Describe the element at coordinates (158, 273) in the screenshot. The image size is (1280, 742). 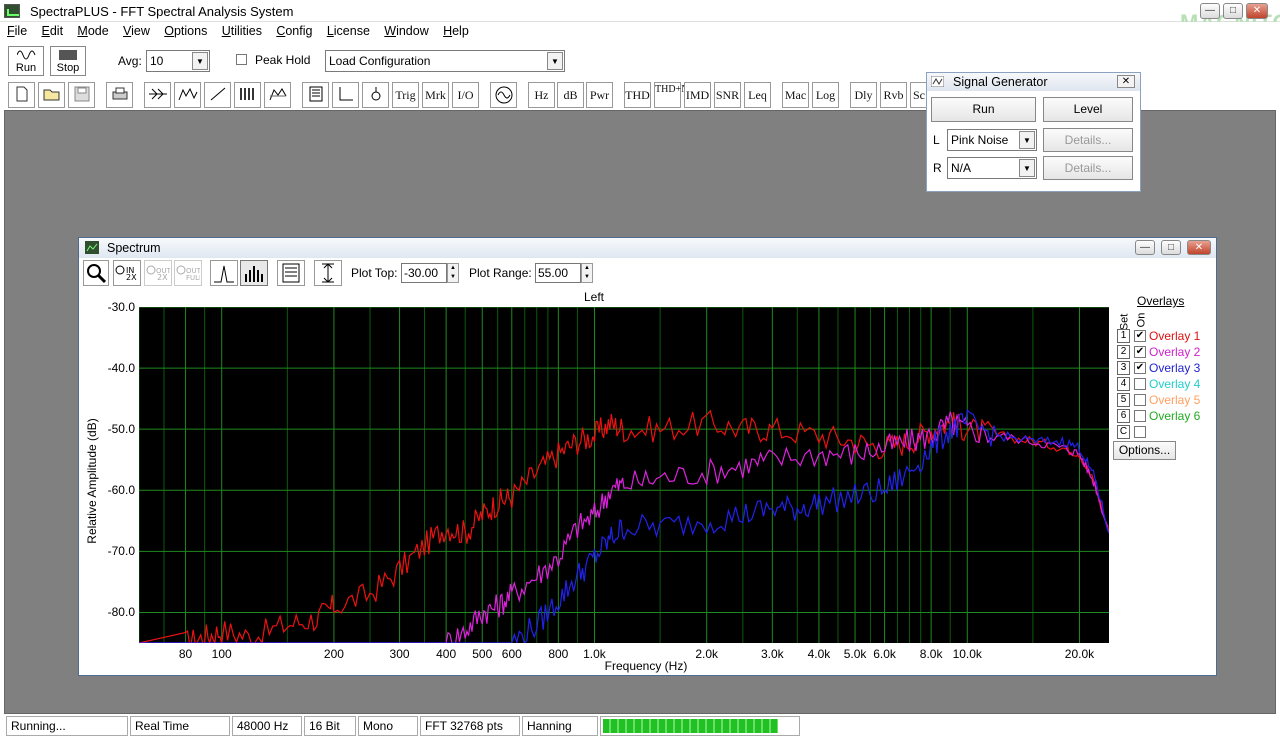
I see `zoom-out-2x-button: OUT 2X` at that location.